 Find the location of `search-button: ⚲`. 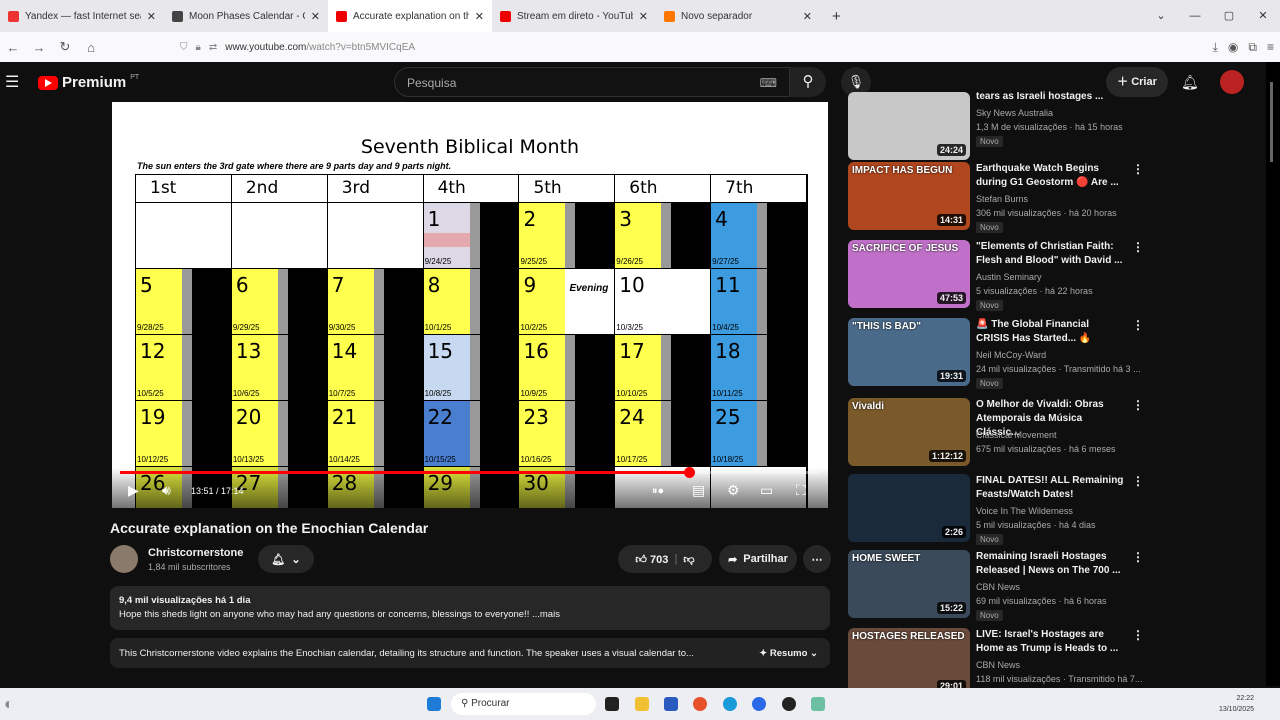

search-button: ⚲ is located at coordinates (808, 82).